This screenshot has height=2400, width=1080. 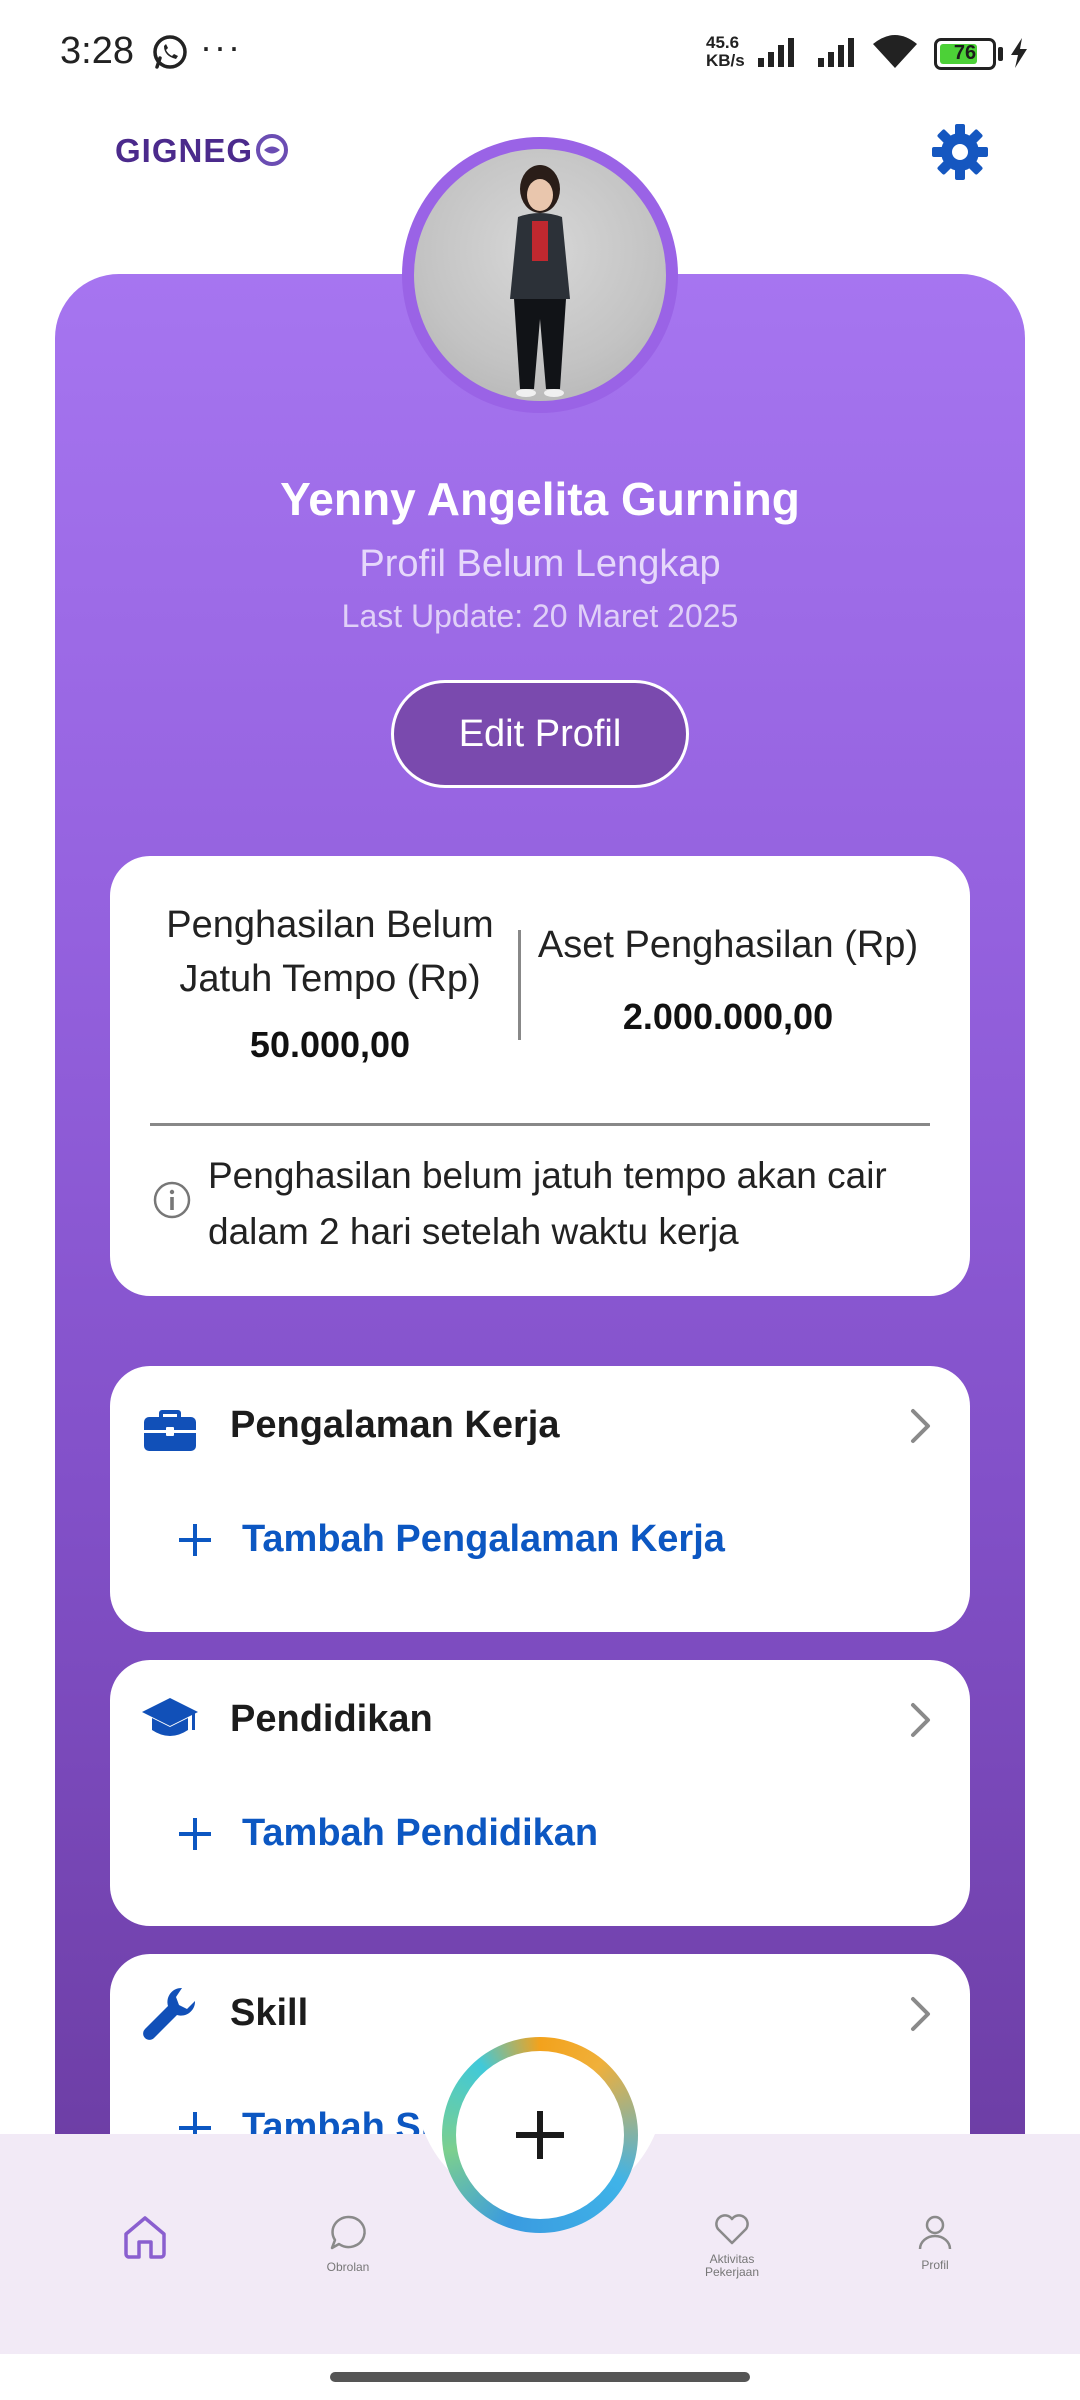 I want to click on home-icon, so click(x=145, y=2237).